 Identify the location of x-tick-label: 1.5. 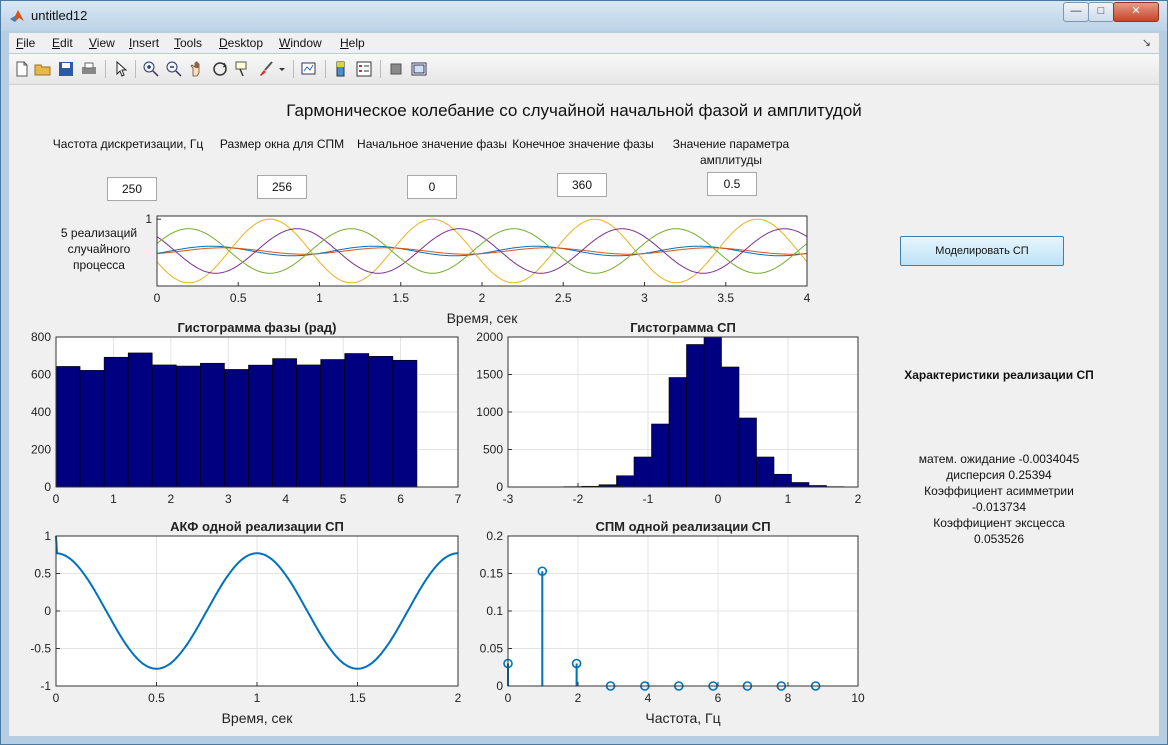
(400, 298).